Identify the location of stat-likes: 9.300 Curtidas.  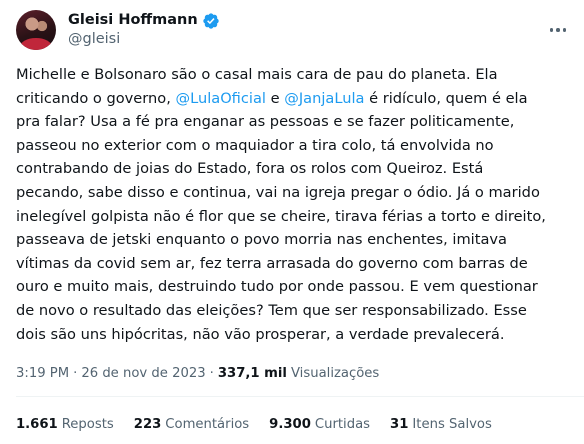
(319, 424).